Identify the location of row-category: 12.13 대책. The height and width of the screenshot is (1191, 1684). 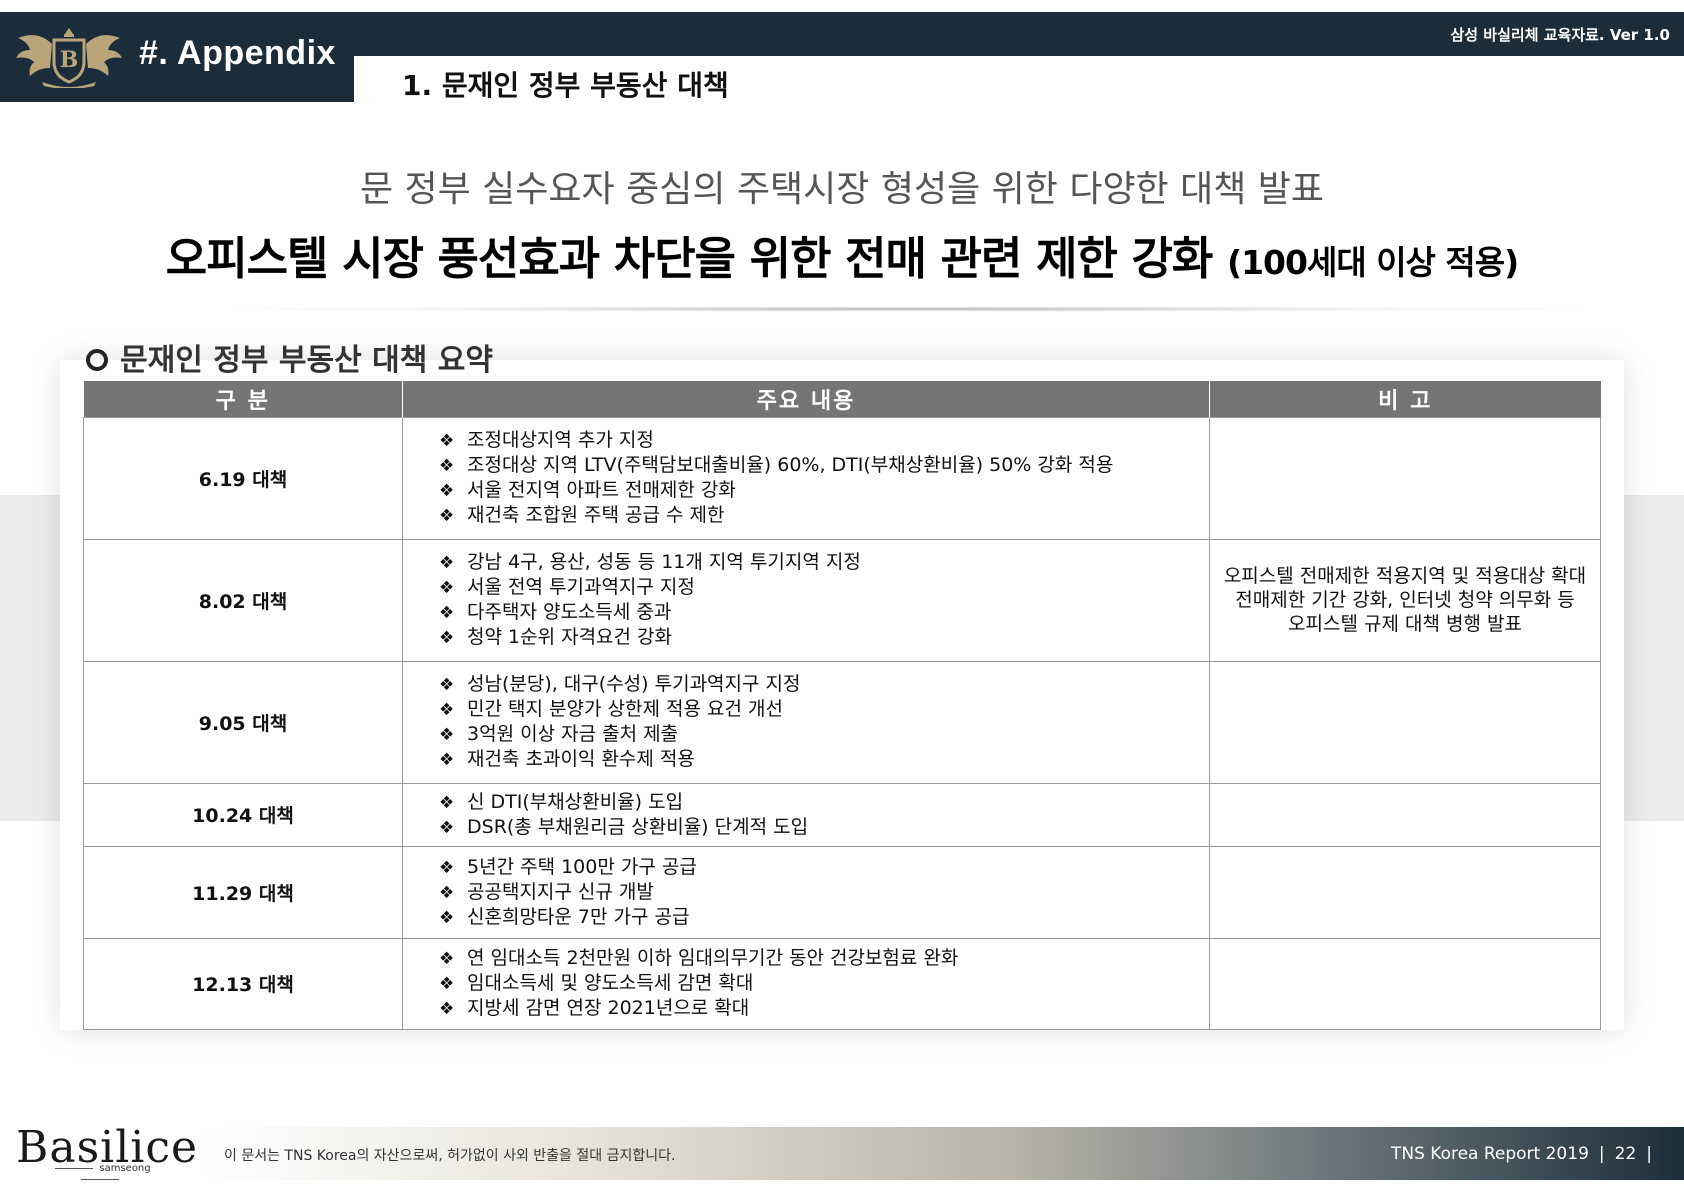
(243, 983).